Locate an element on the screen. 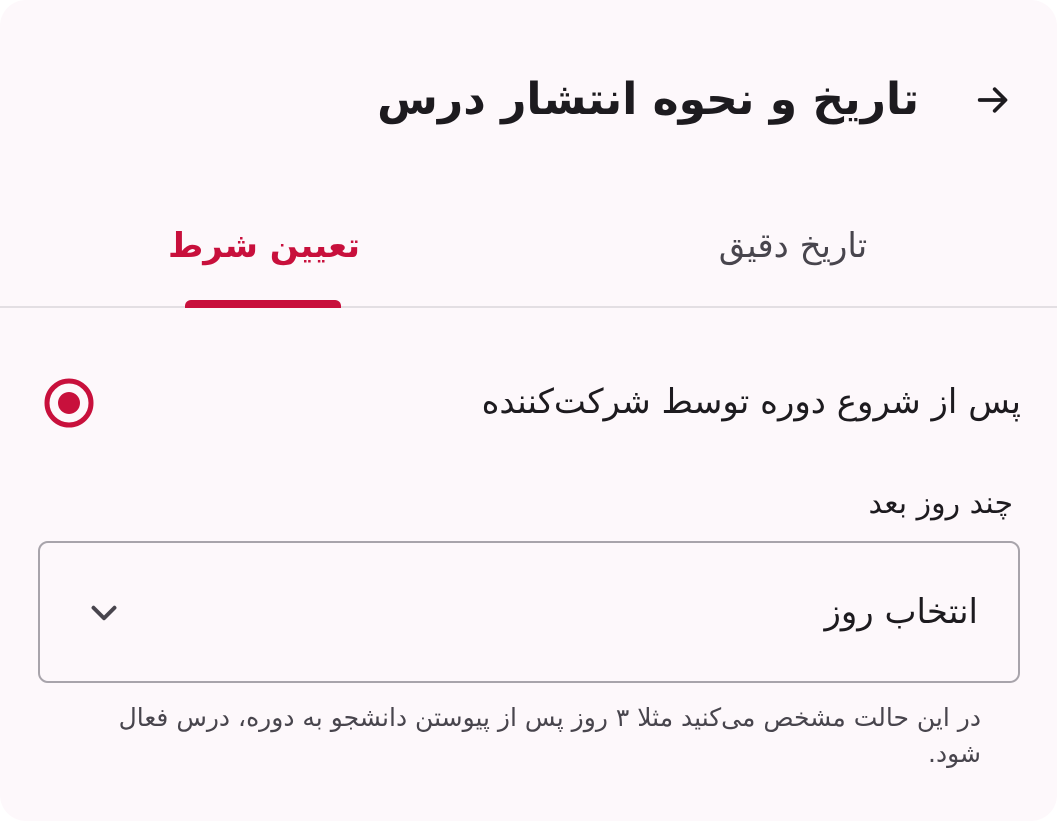  tab-label: تعیین شرط is located at coordinates (264, 246).